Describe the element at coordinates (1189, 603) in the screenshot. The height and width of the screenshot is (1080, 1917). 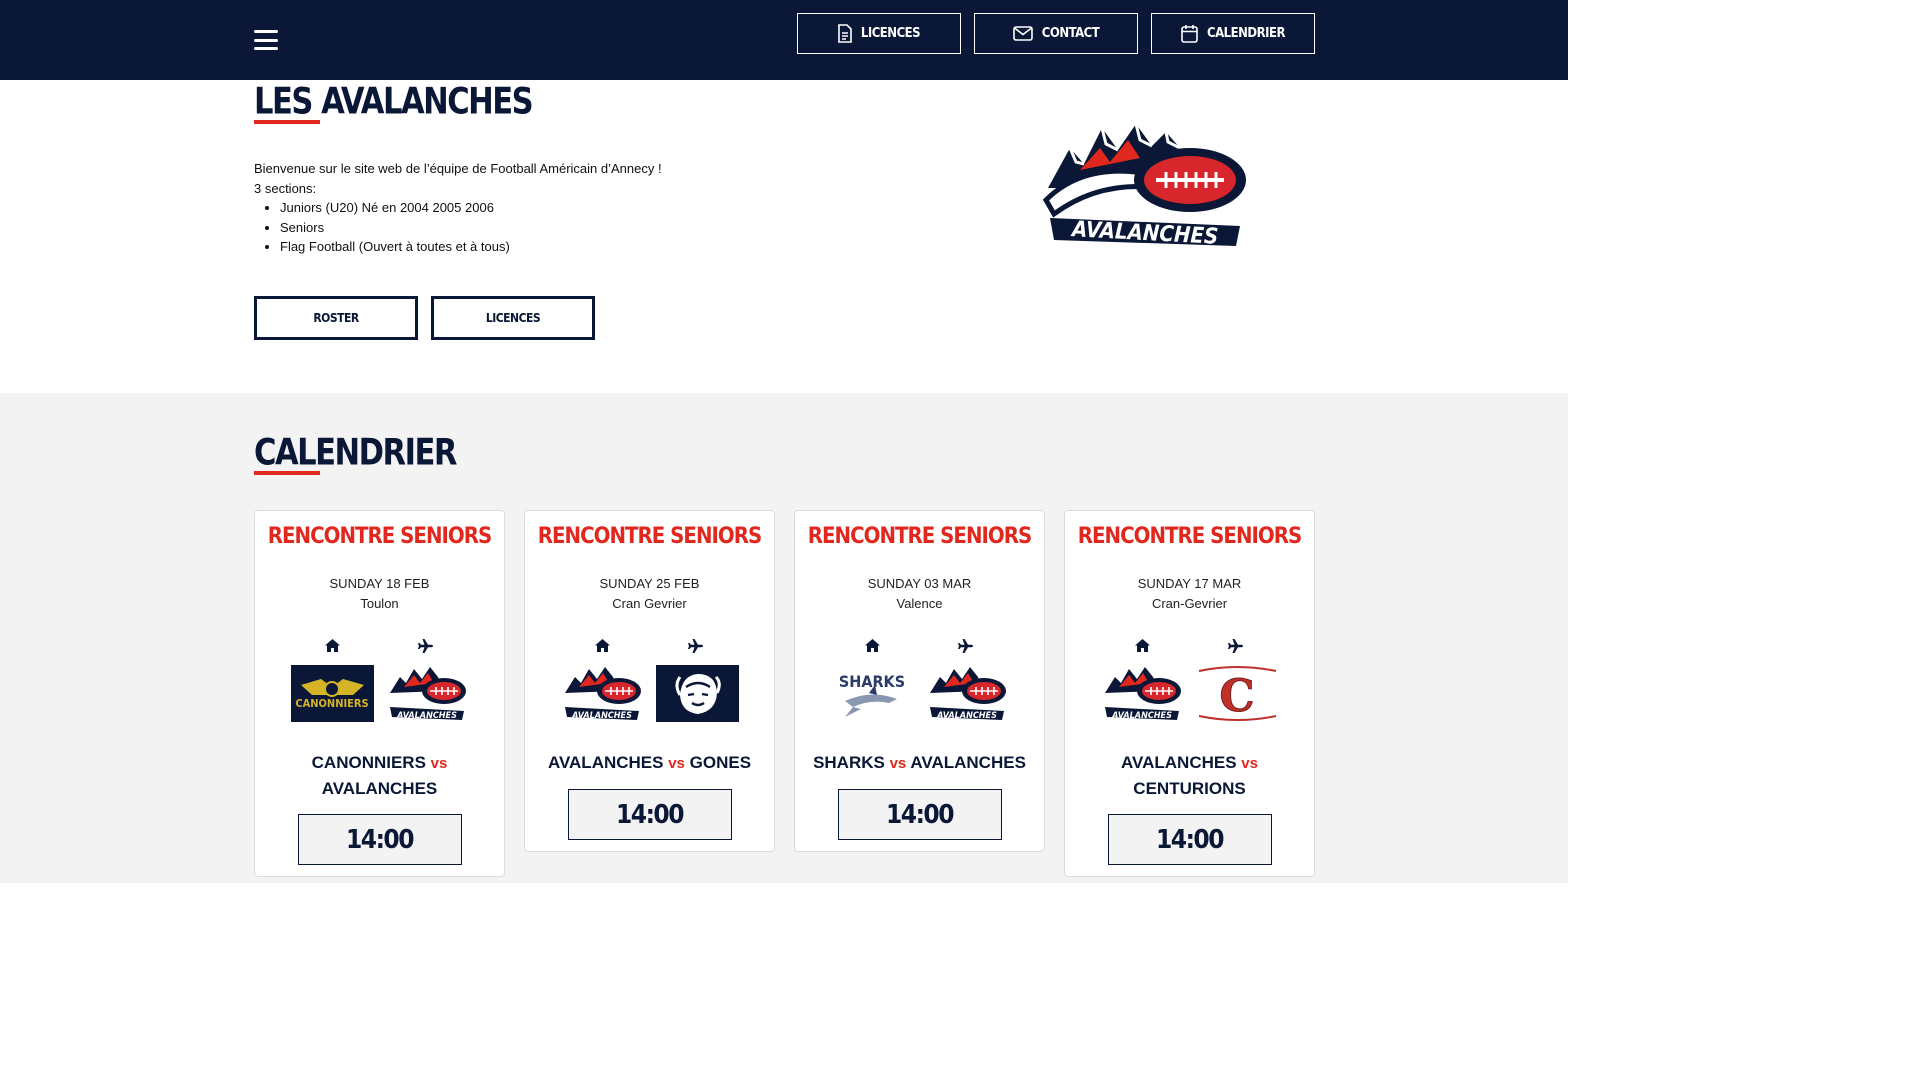
I see `match-location: Cran-Gevrier` at that location.